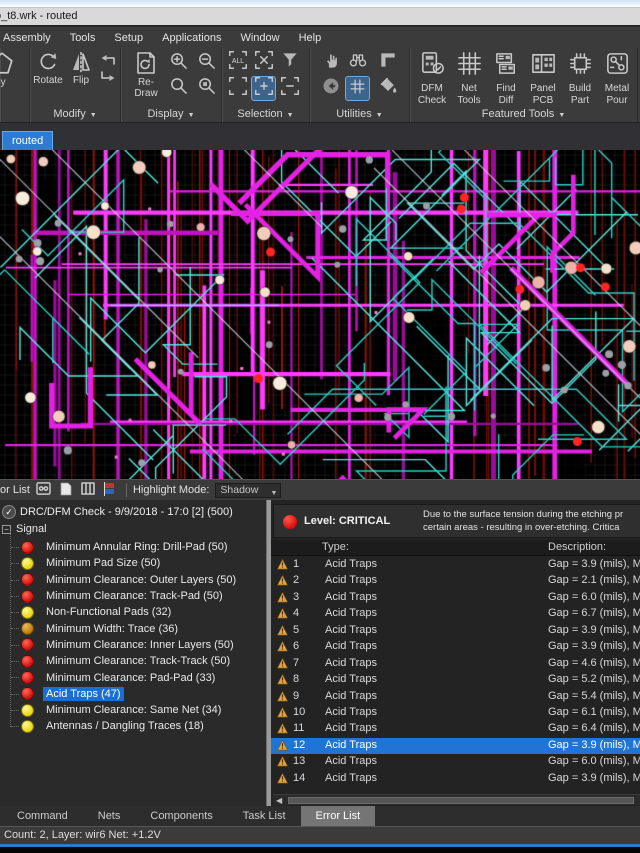  Describe the element at coordinates (357, 88) in the screenshot. I see `grid-toggle-button` at that location.